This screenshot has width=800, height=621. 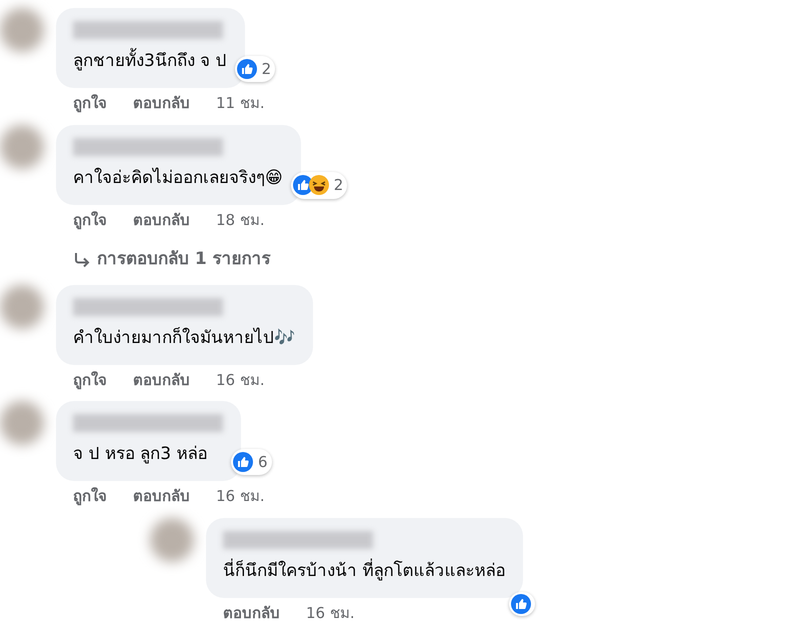 What do you see at coordinates (178, 178) in the screenshot?
I see `comment-text: คาใจอ่ะคิดไม่ออกเลยจริงๆ😁` at bounding box center [178, 178].